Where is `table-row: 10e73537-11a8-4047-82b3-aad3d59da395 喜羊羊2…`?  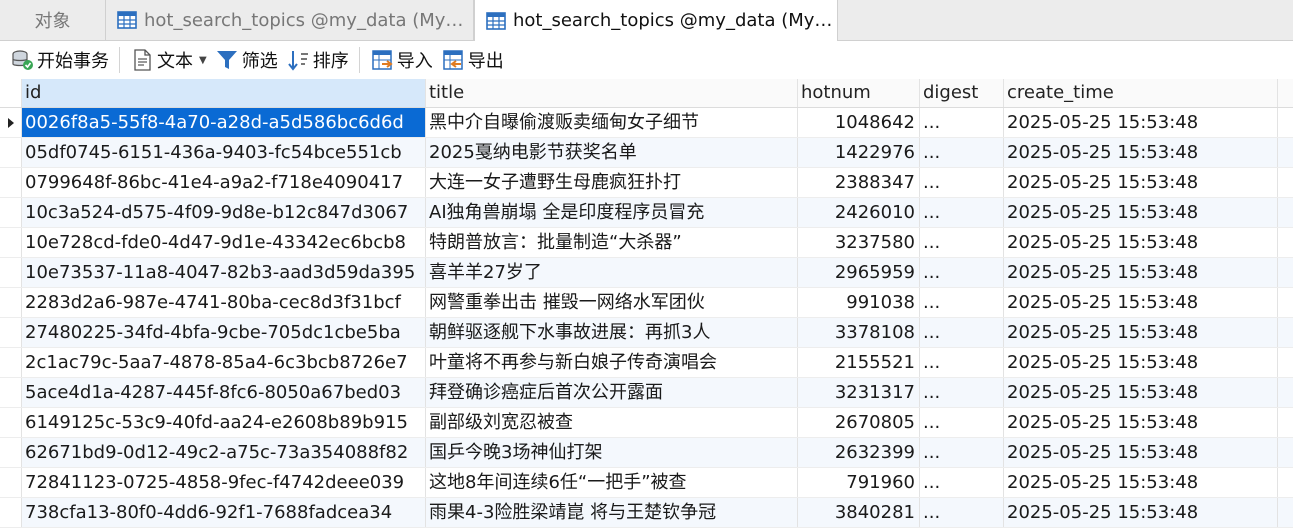
table-row: 10e73537-11a8-4047-82b3-aad3d59da395 喜羊羊2… is located at coordinates (646, 273).